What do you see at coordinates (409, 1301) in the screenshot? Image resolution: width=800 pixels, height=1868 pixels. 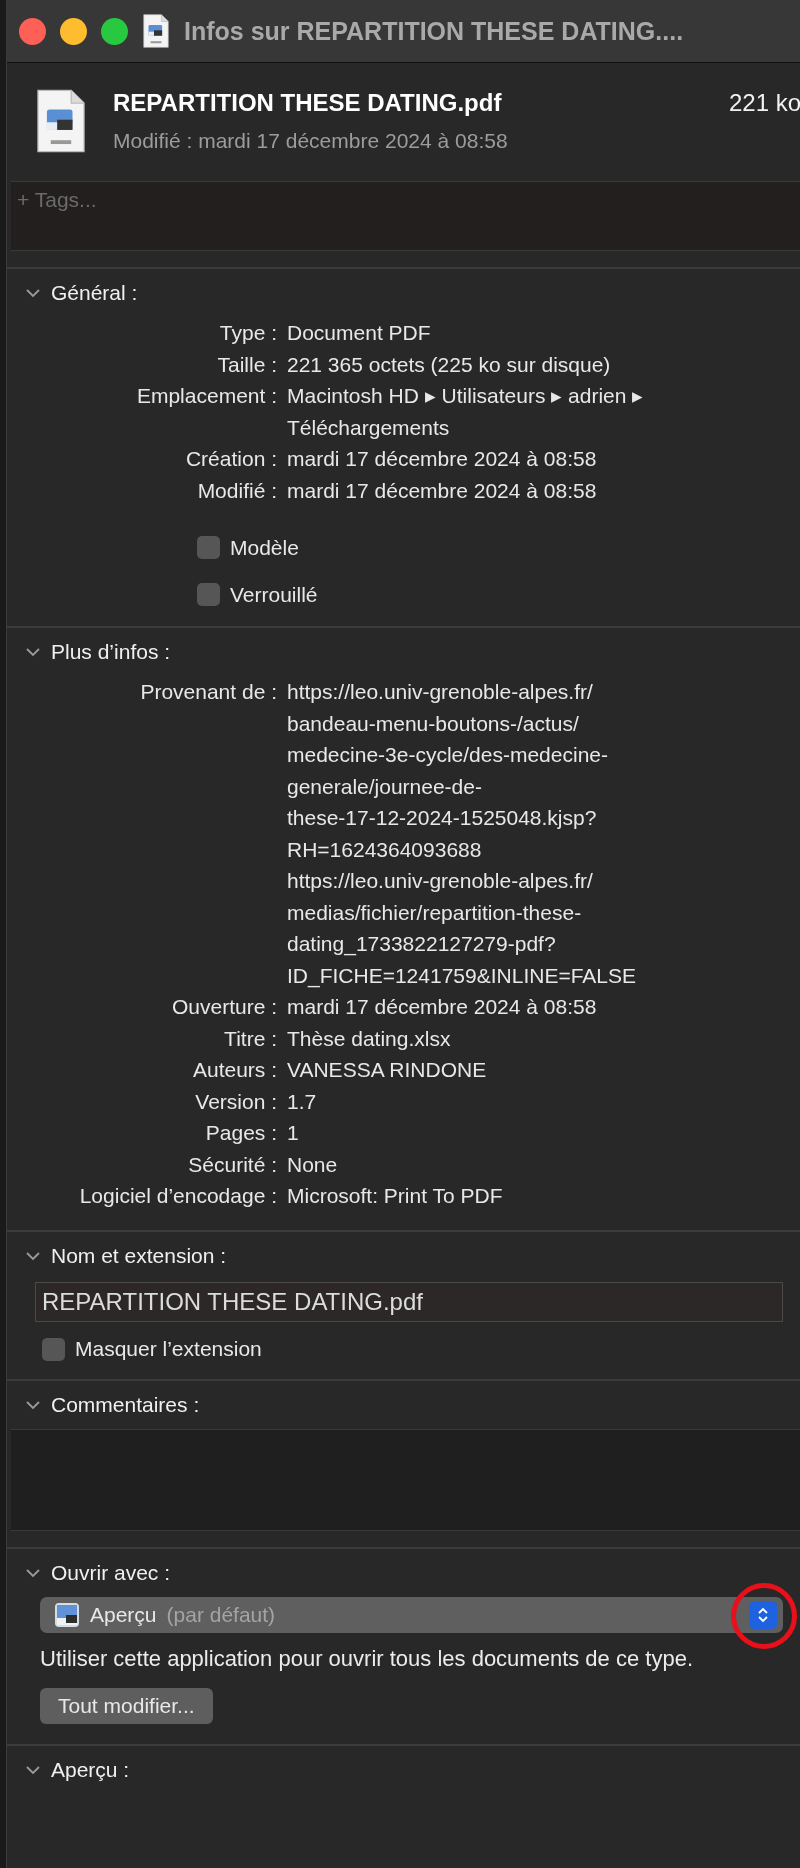 I see `name-field: REPARTITION THESE DATING.pdf` at bounding box center [409, 1301].